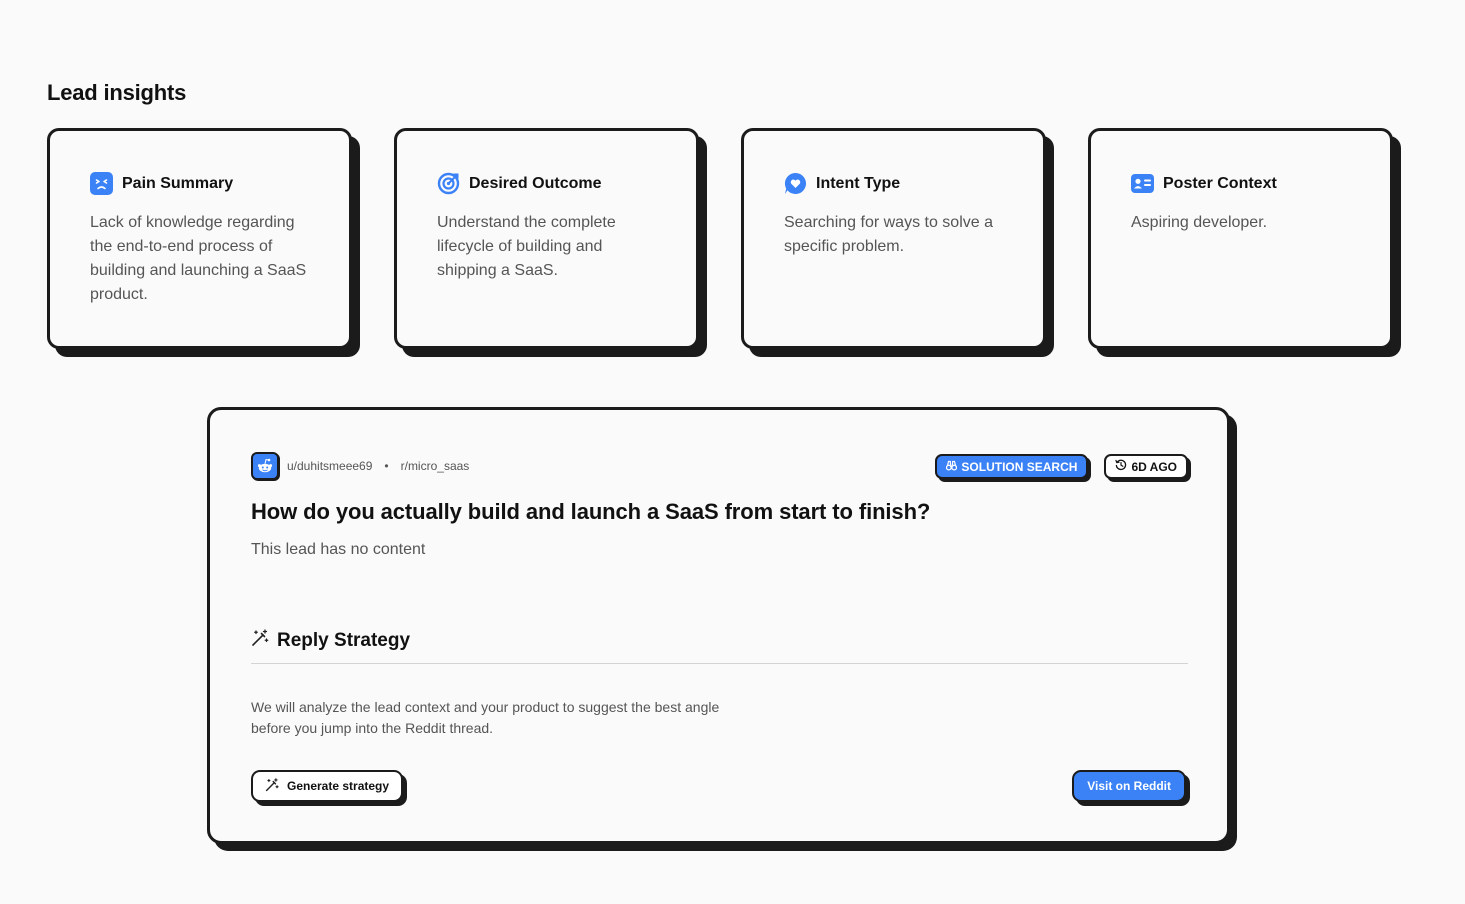 The width and height of the screenshot is (1465, 904). I want to click on reply-strategy-header: Reply Strategy, so click(330, 640).